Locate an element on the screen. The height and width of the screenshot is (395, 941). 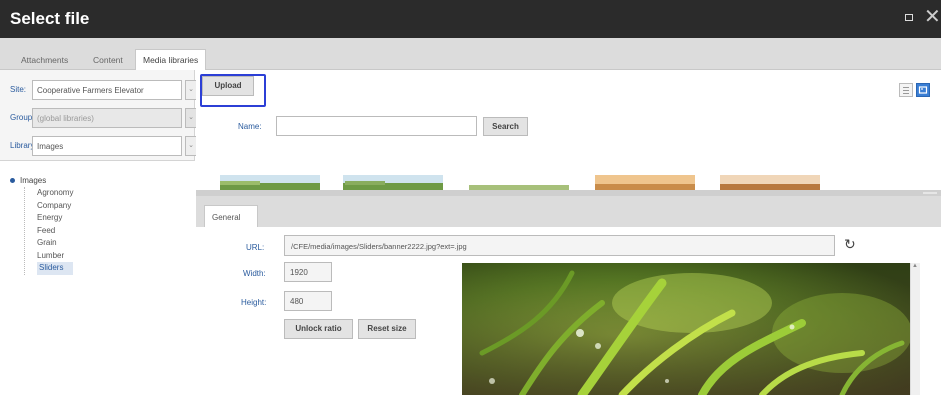
group-select: (global libraries) is located at coordinates (107, 118).